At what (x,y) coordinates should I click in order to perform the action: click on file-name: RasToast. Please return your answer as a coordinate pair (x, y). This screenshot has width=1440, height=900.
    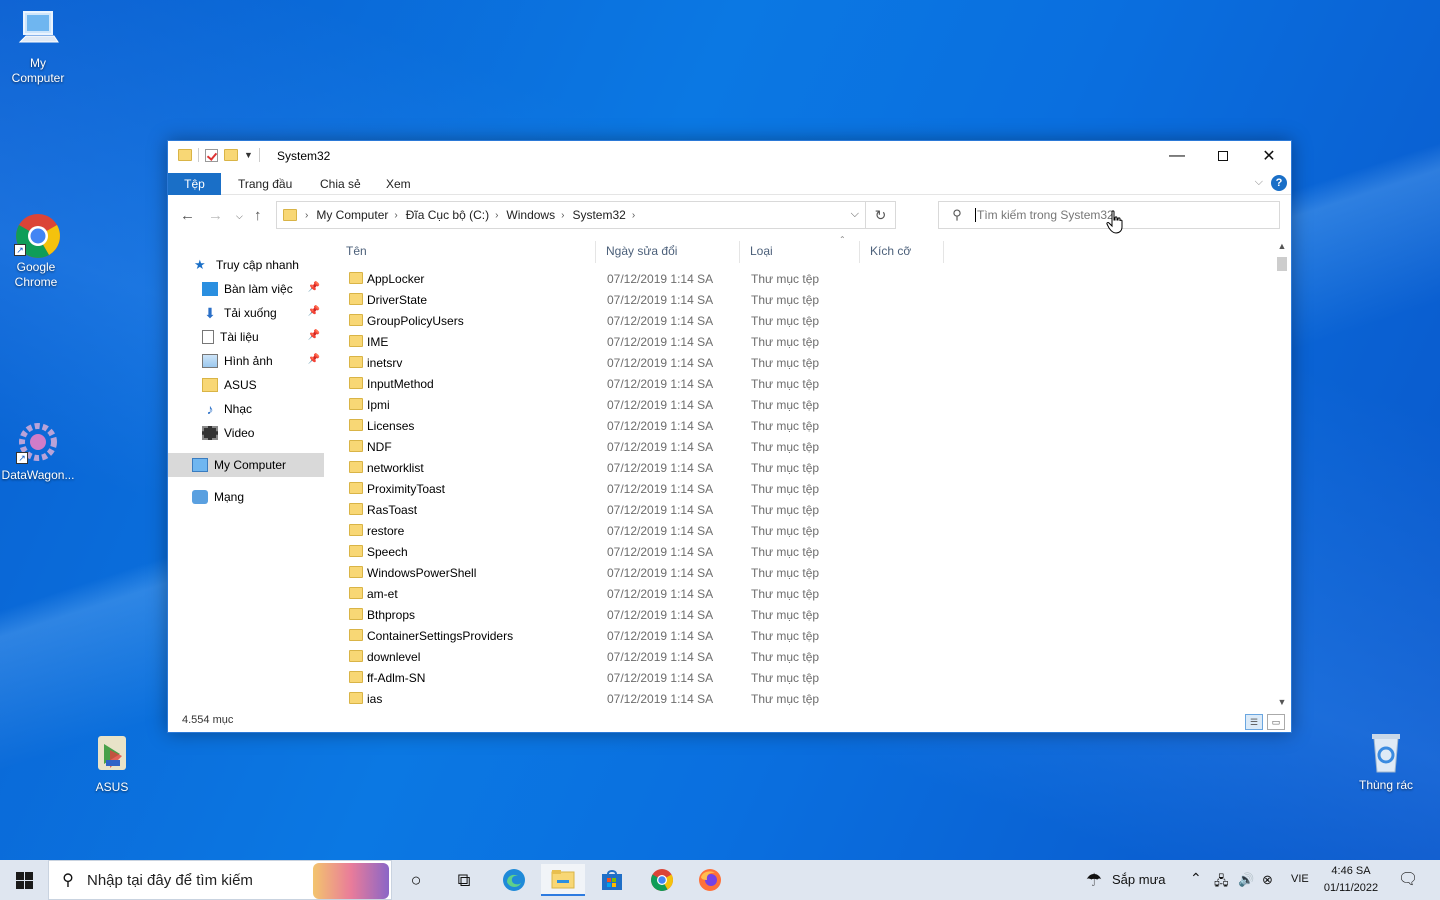
    Looking at the image, I should click on (392, 510).